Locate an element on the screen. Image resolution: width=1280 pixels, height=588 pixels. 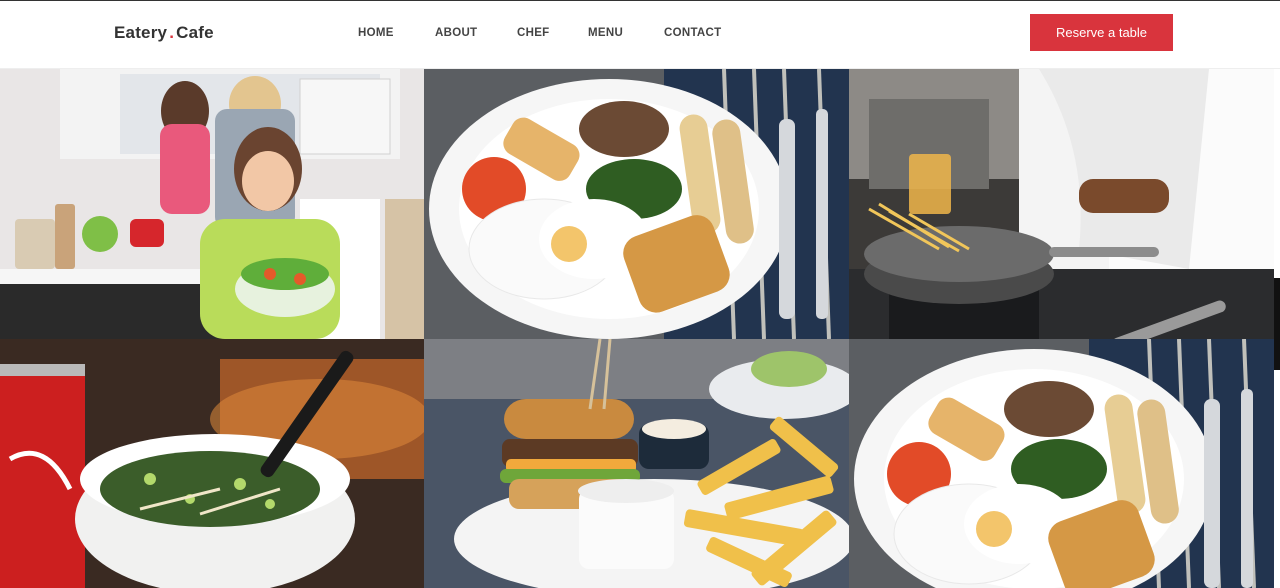
gallery-photo-noodle-soup is located at coordinates (212, 463).